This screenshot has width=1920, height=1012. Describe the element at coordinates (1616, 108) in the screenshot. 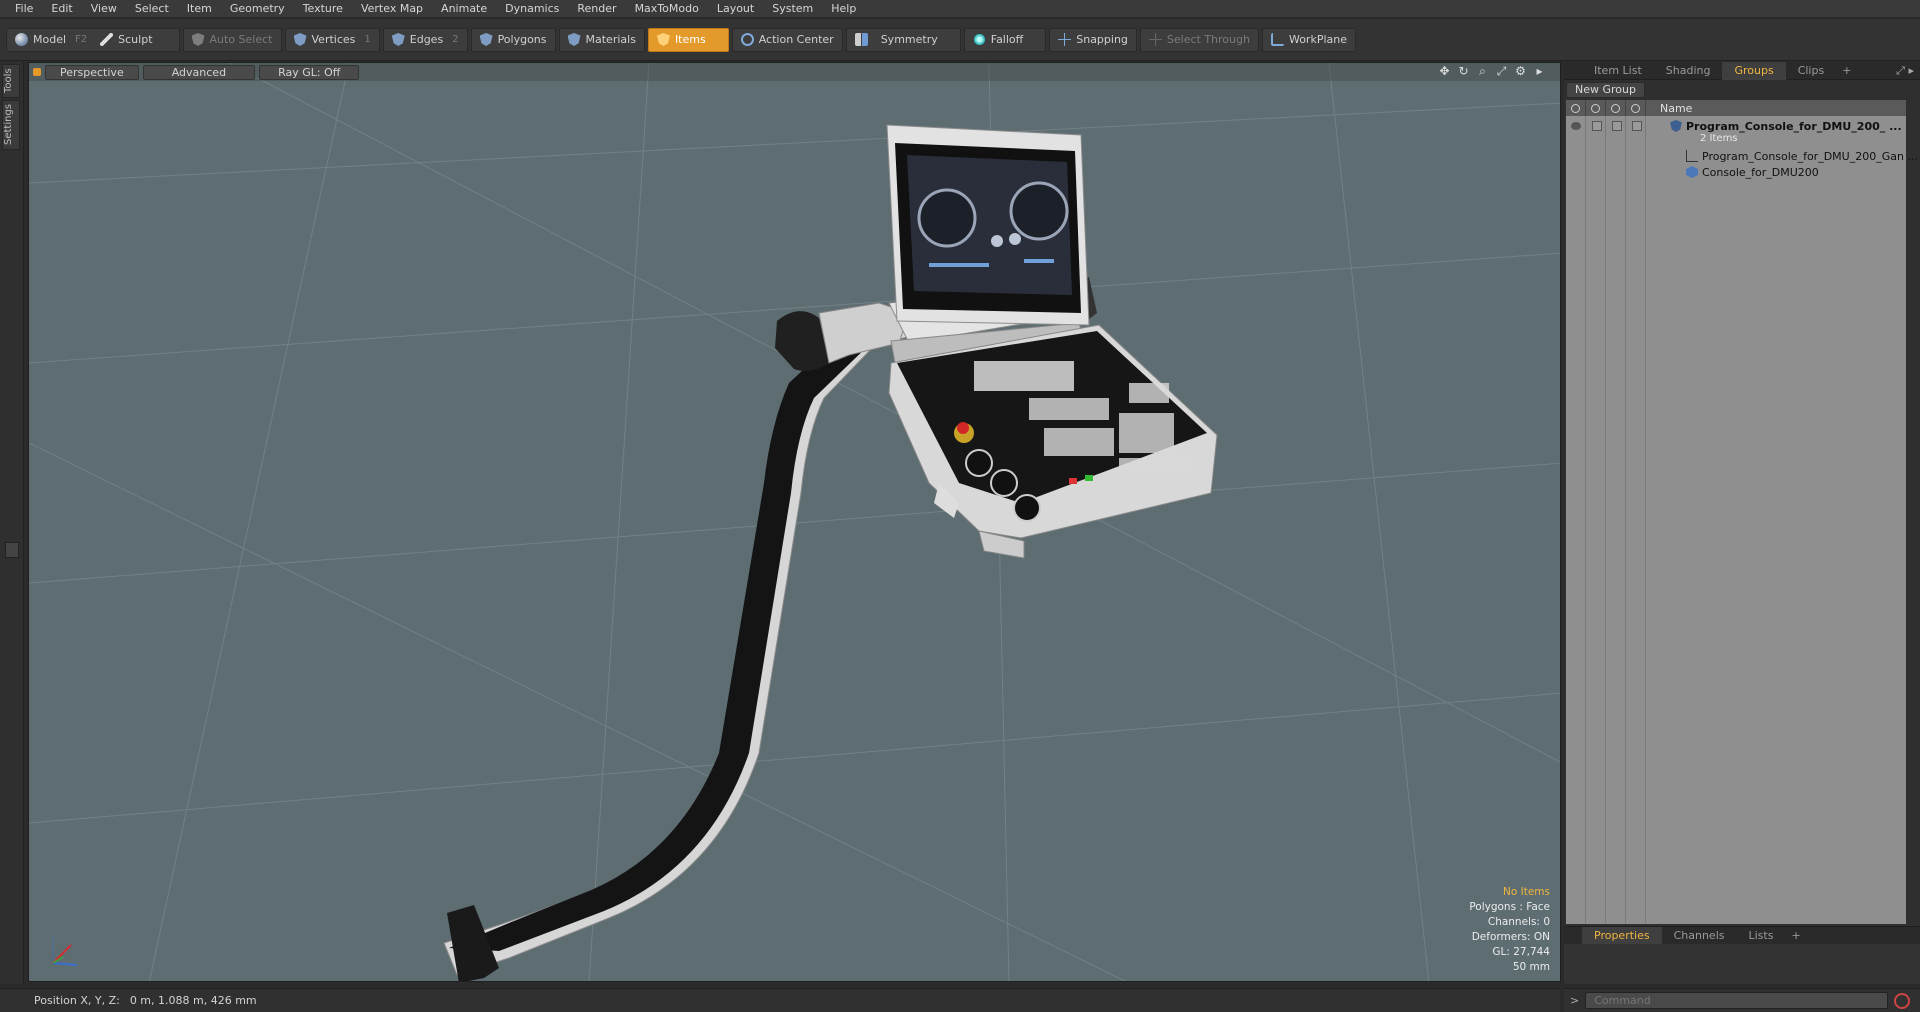

I see `lock-column-icon` at that location.